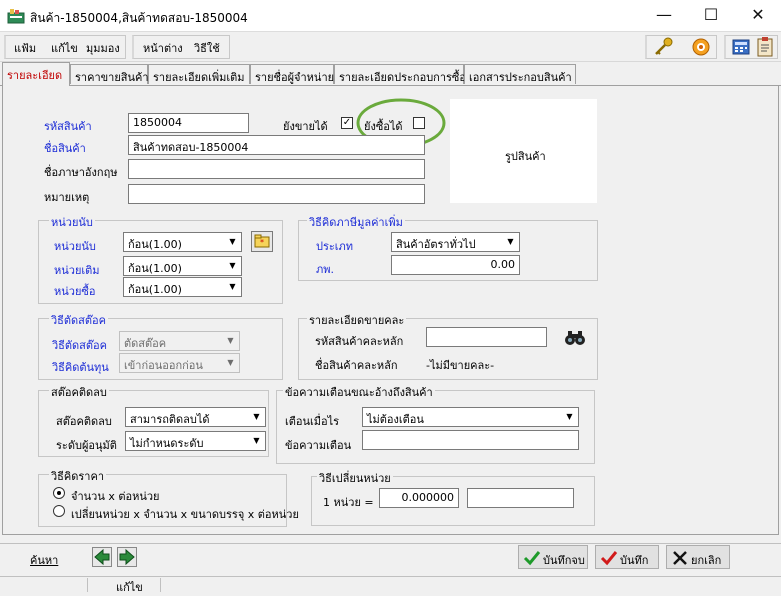  Describe the element at coordinates (680, 558) in the screenshot. I see `close-icon` at that location.